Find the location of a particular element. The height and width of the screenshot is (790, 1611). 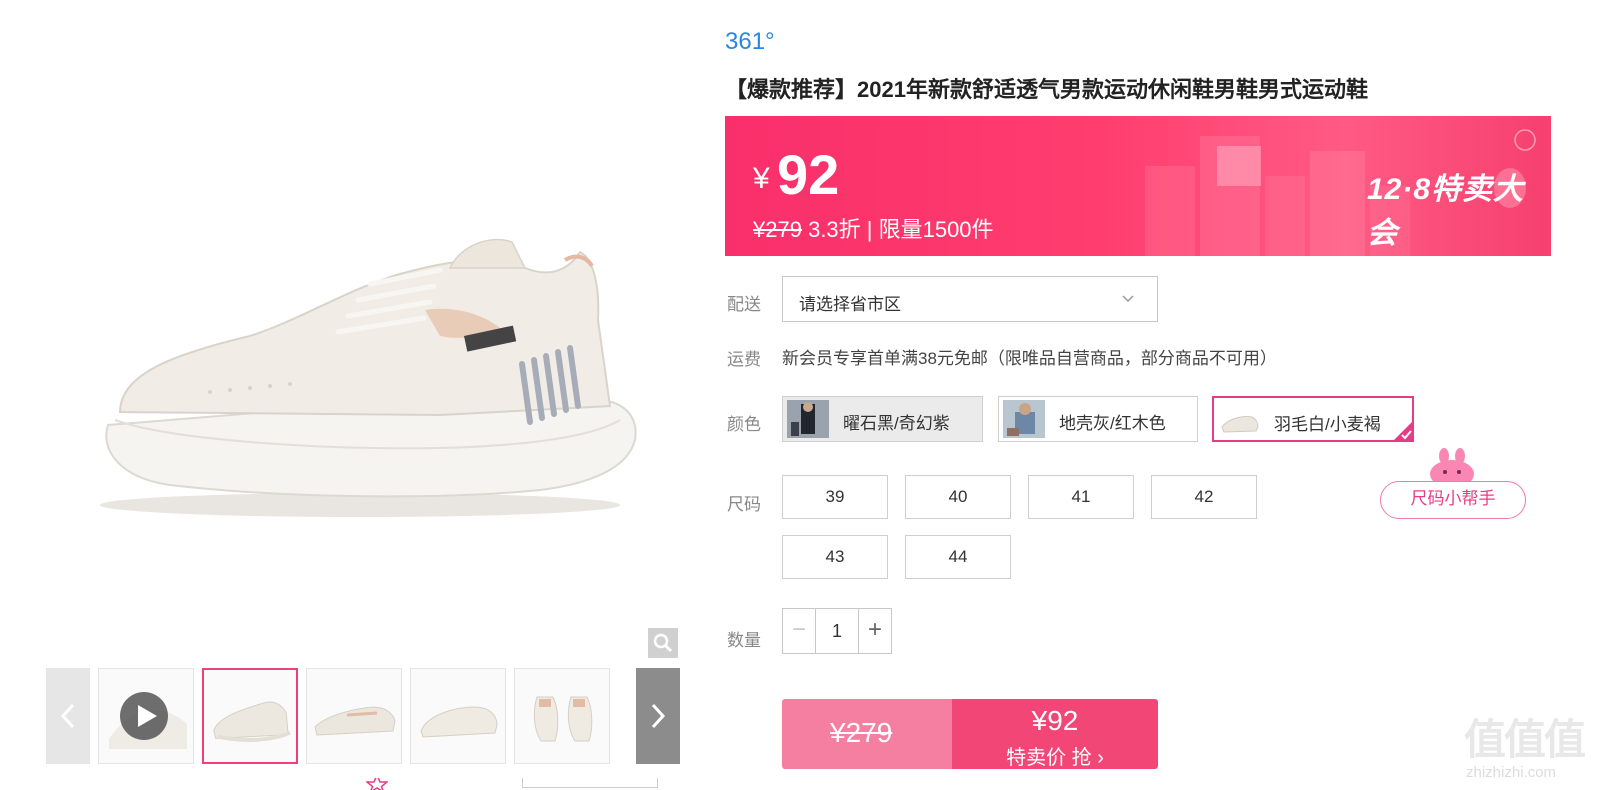

quantity-label: 数量 is located at coordinates (744, 640).